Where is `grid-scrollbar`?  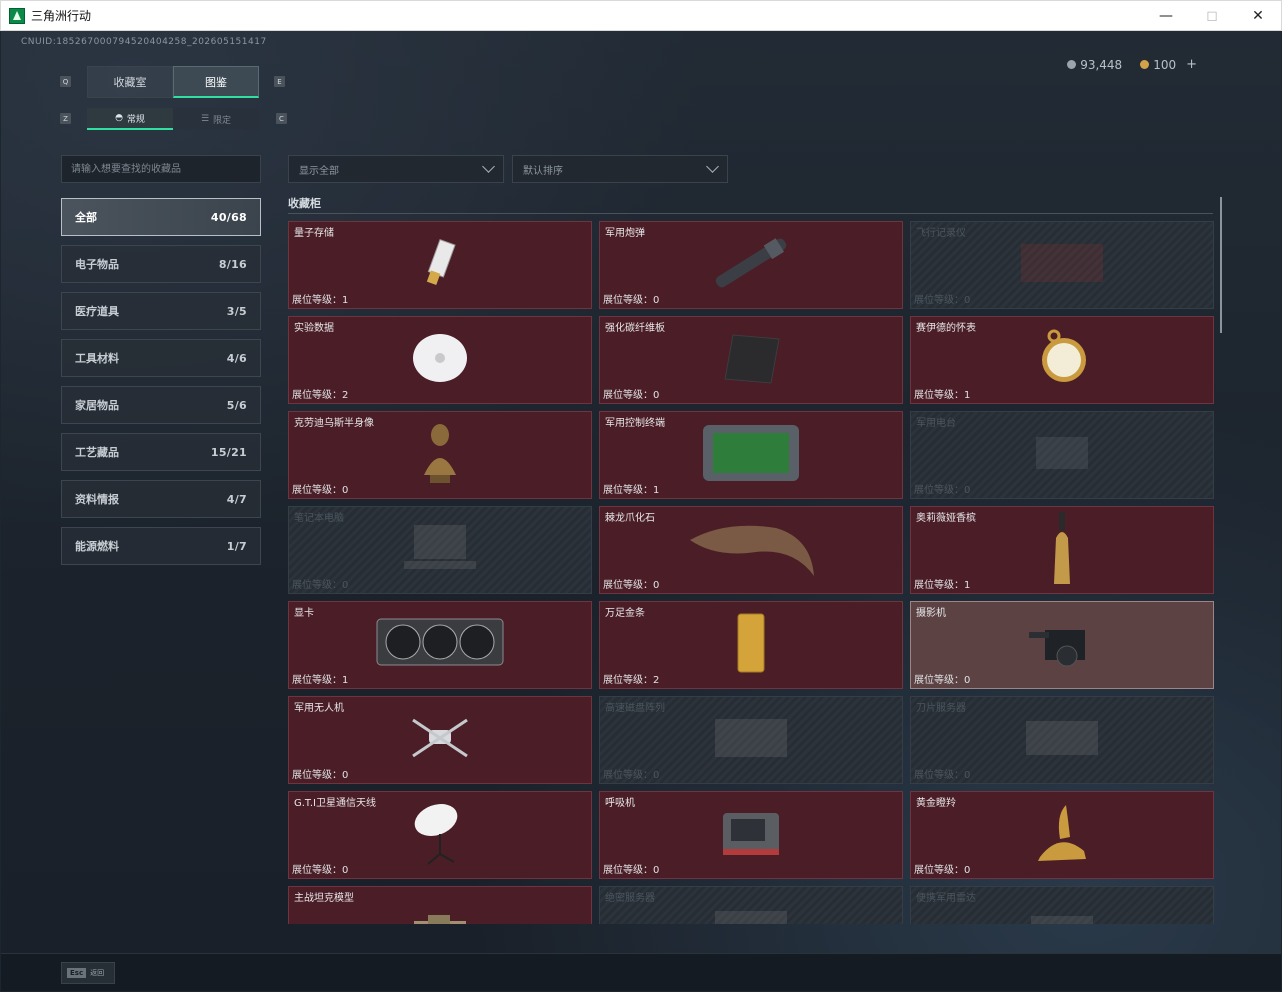
grid-scrollbar is located at coordinates (1221, 265).